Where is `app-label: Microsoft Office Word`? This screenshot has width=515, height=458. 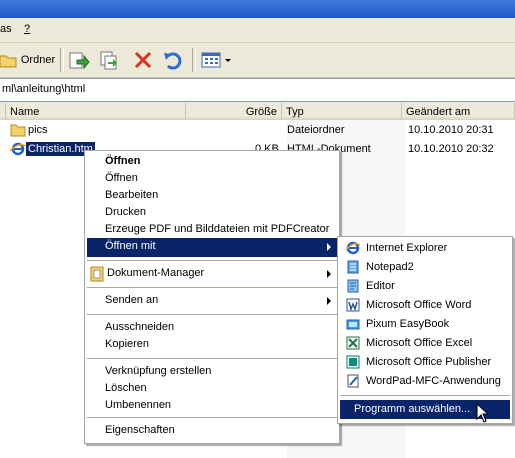
app-label: Microsoft Office Word is located at coordinates (419, 305).